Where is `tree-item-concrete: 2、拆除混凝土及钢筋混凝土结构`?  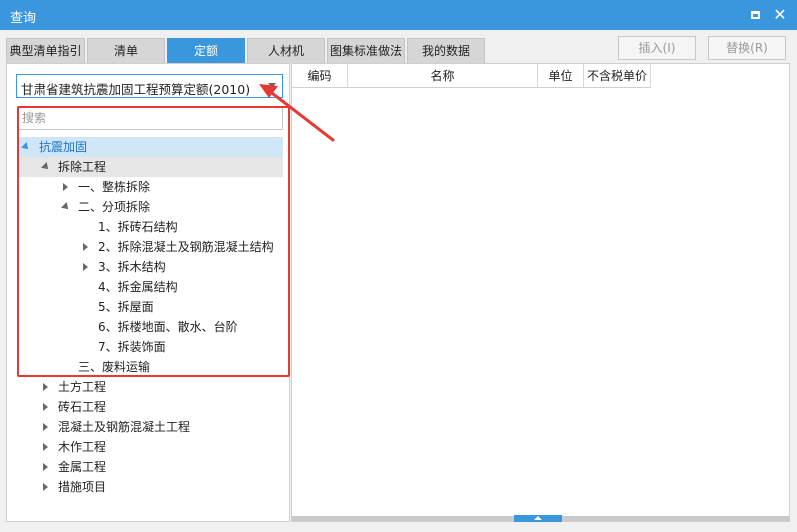
tree-item-concrete: 2、拆除混凝土及钢筋混凝土结构 is located at coordinates (150, 247).